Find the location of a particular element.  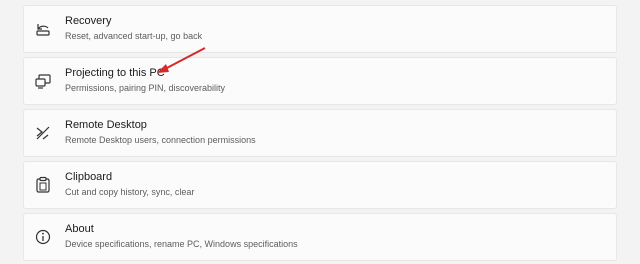

projecting-title: Projecting to this PC is located at coordinates (115, 73).